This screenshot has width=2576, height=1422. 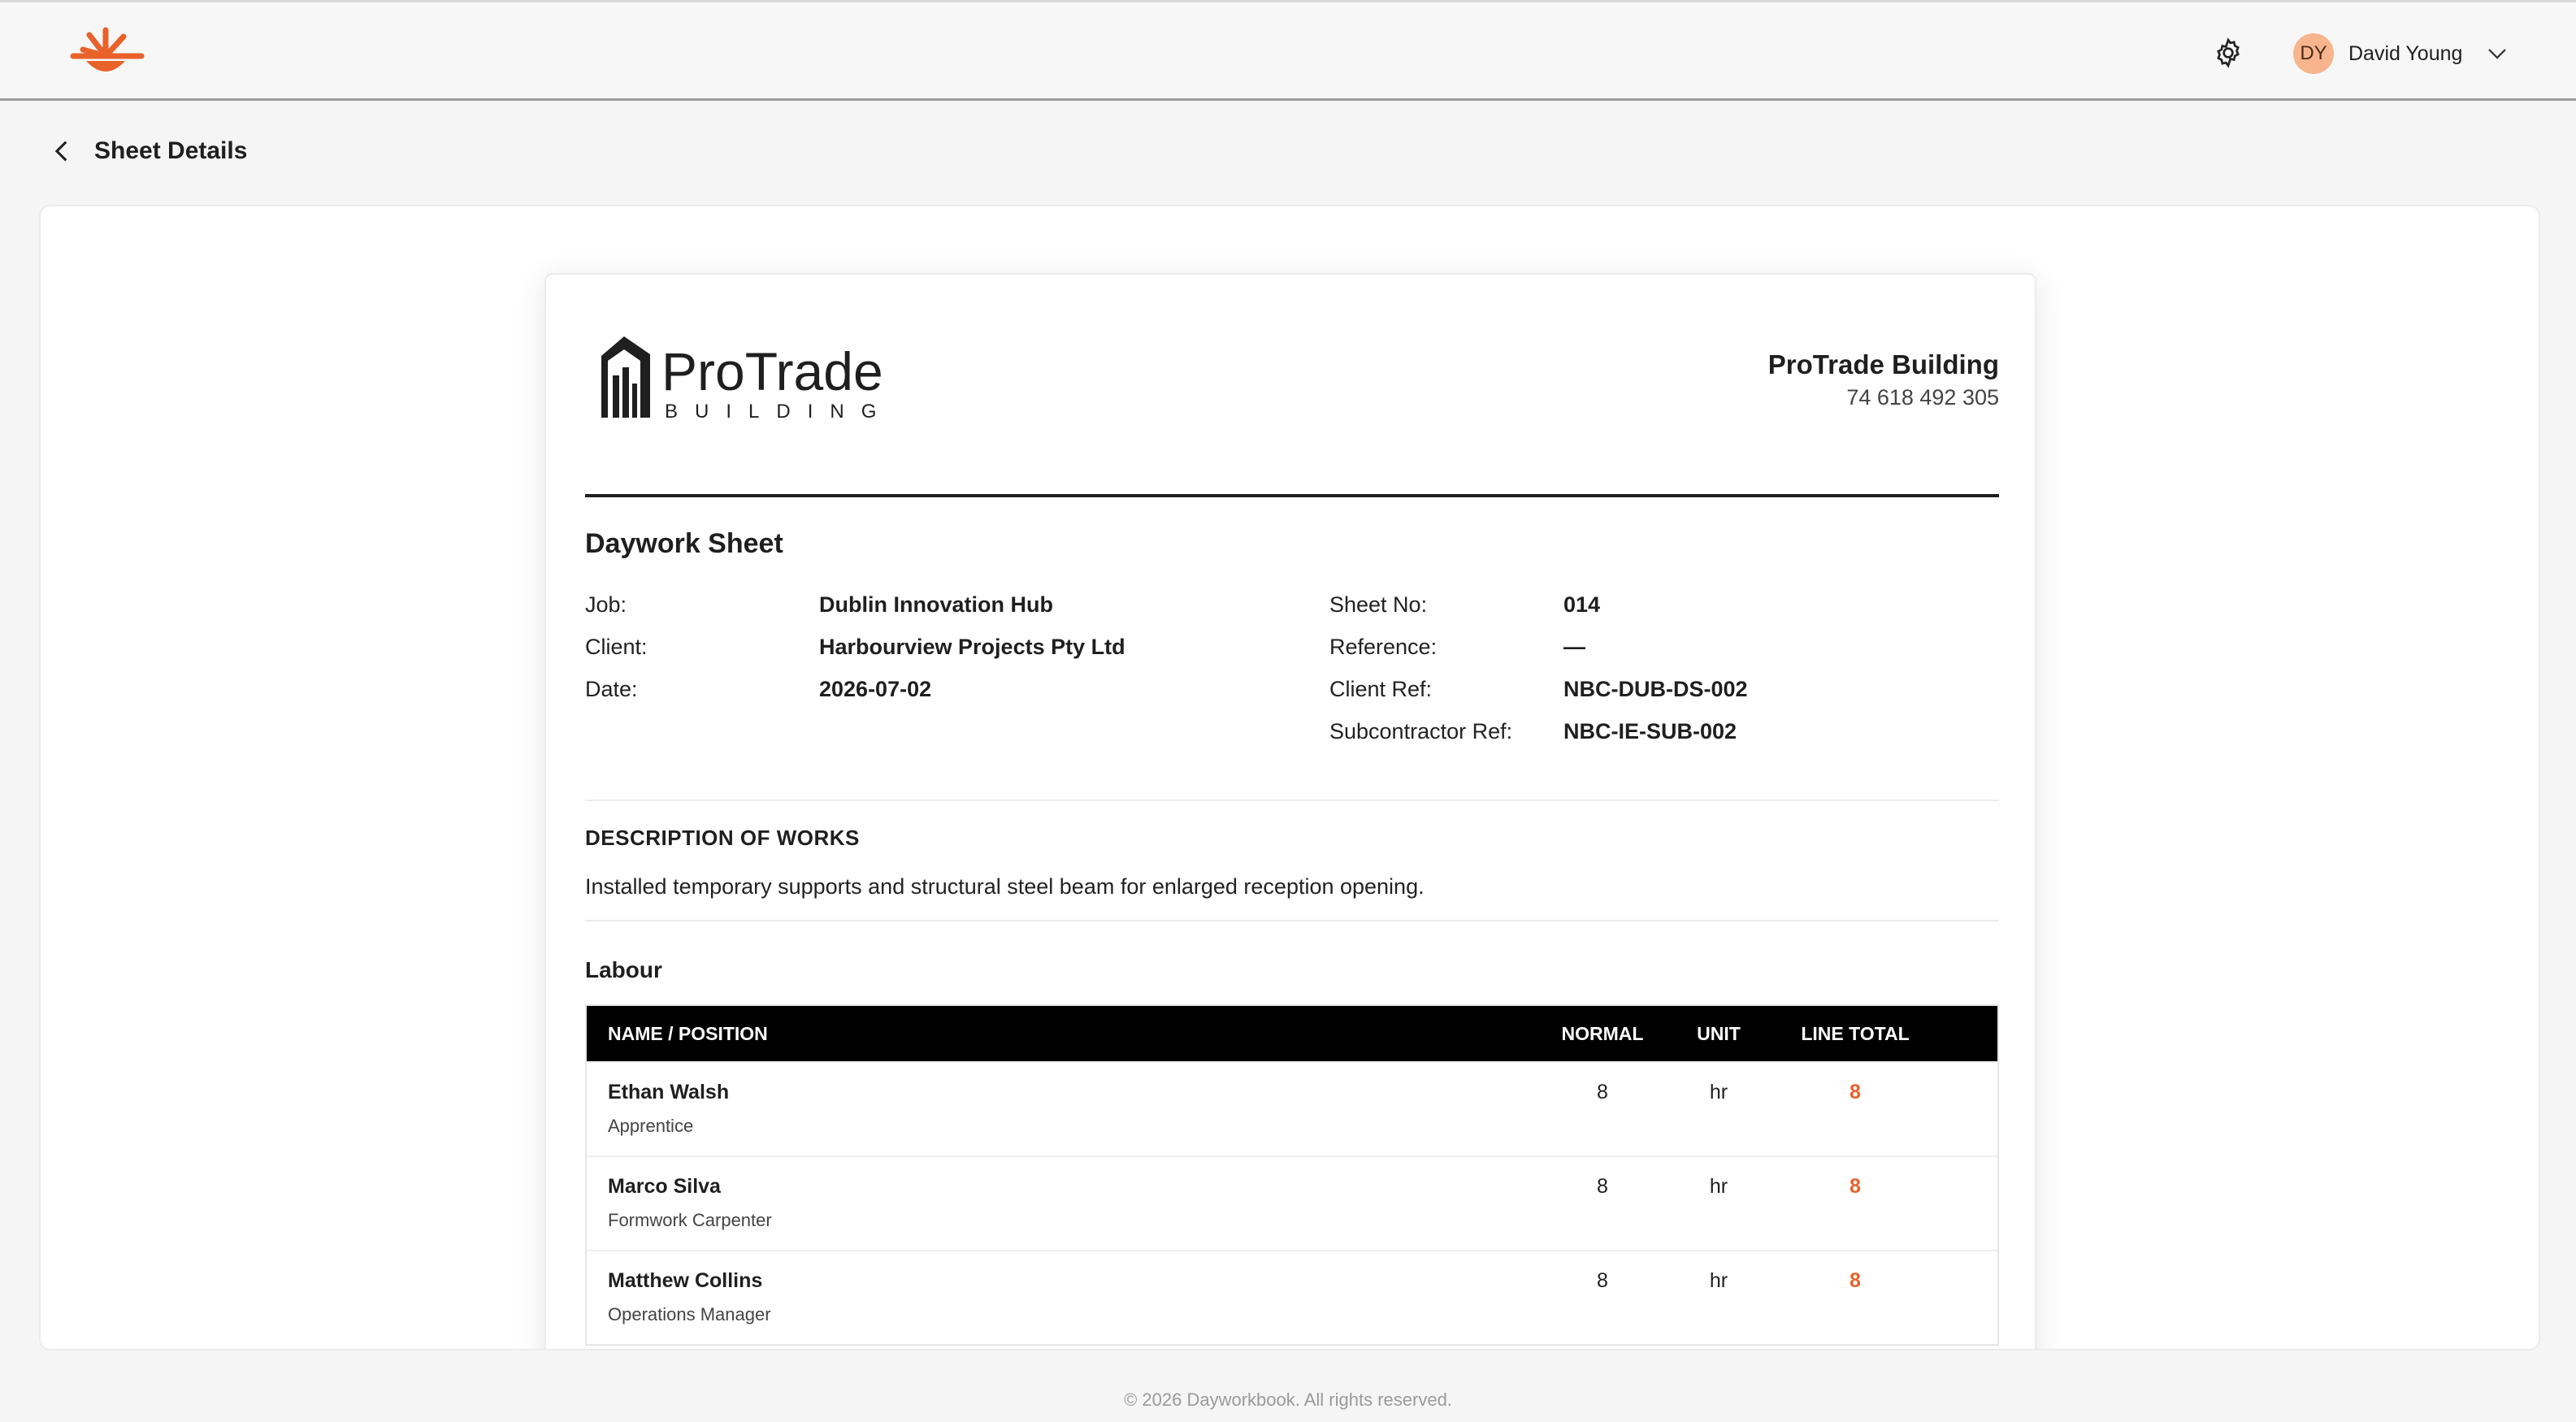 What do you see at coordinates (669, 1092) in the screenshot?
I see `worker-name: Ethan Walsh` at bounding box center [669, 1092].